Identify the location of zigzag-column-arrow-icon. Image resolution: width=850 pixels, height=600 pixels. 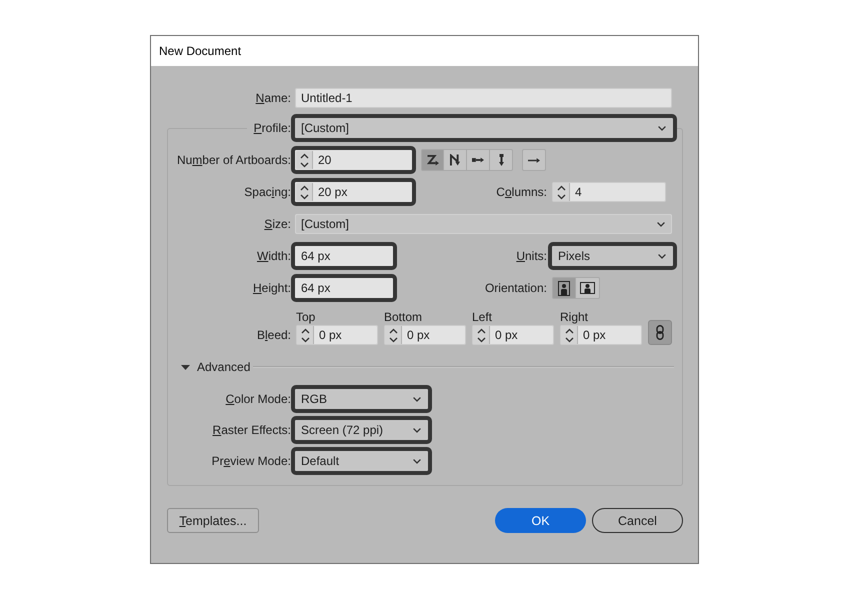
(455, 160).